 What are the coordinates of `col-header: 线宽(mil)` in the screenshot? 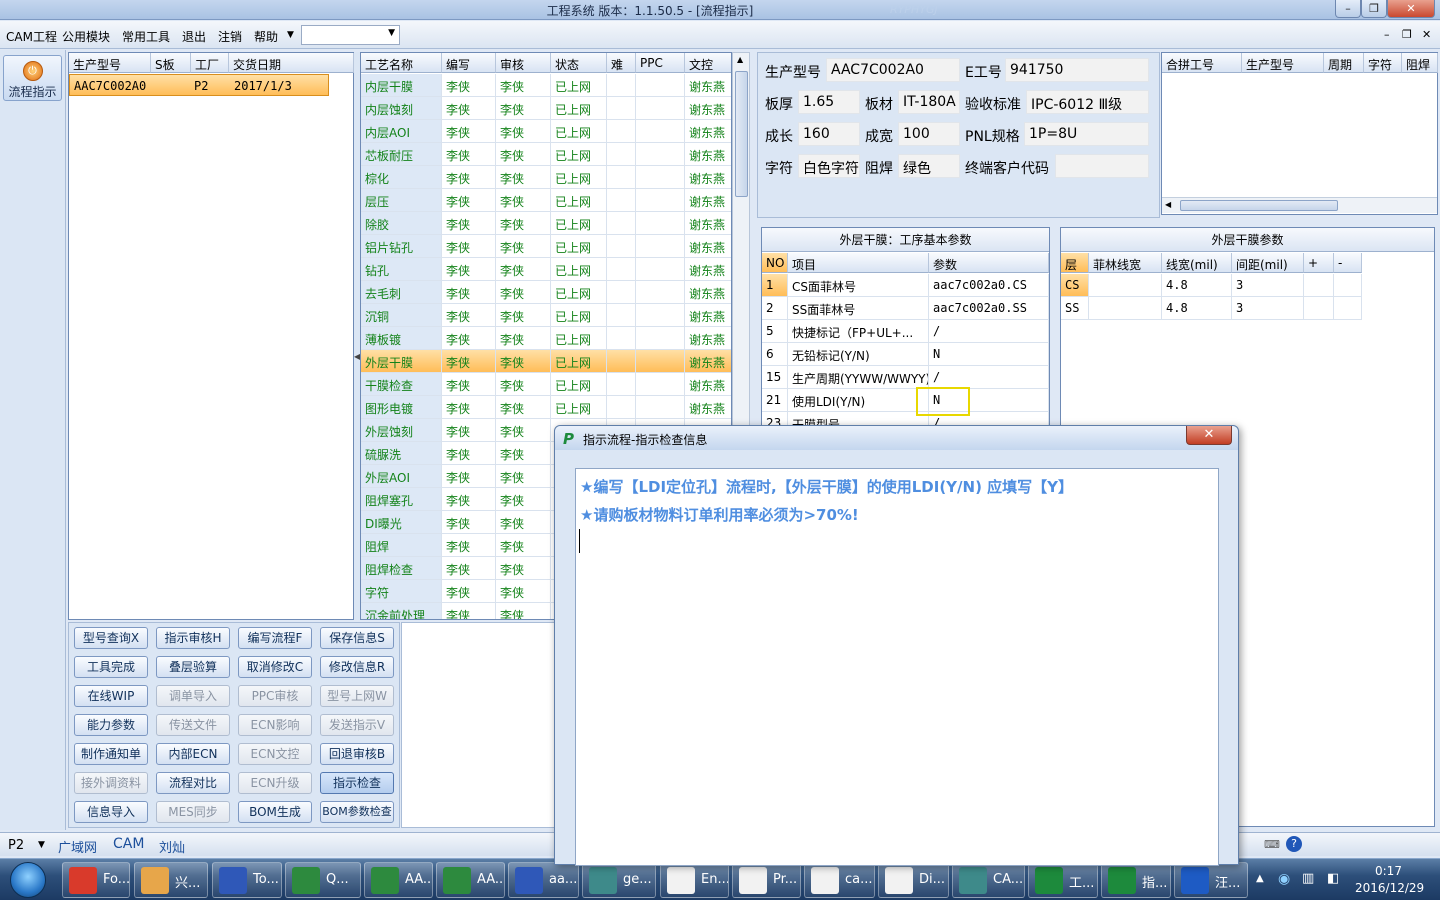 It's located at (1197, 263).